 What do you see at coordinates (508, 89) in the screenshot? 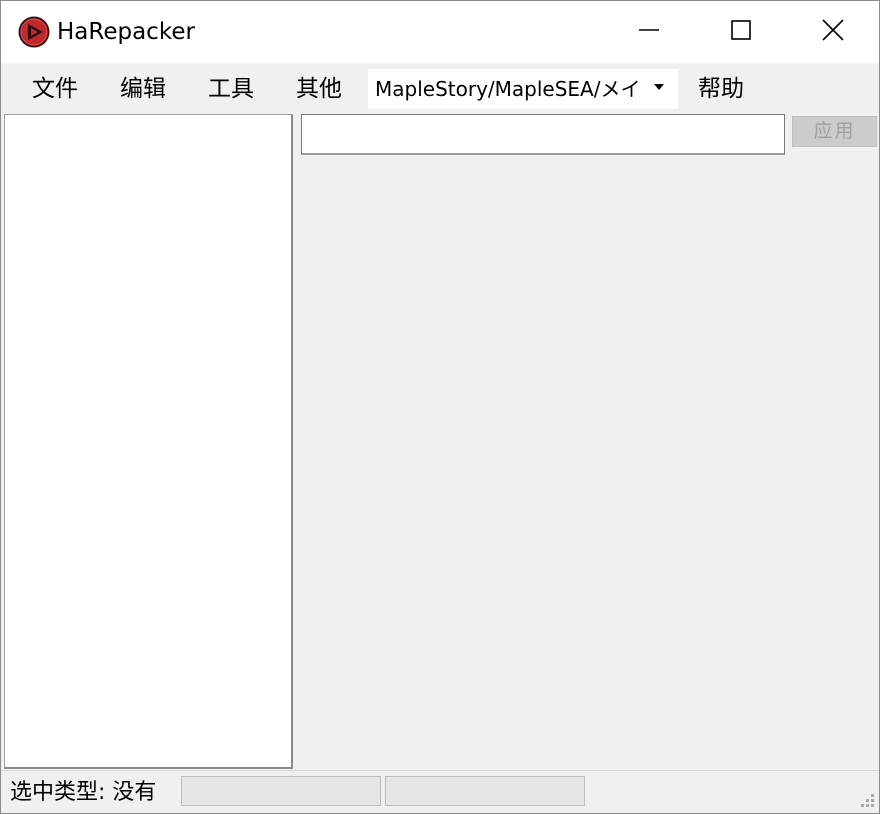
I see `encryption-select-value: MapleStory/MapleSEA/メイ` at bounding box center [508, 89].